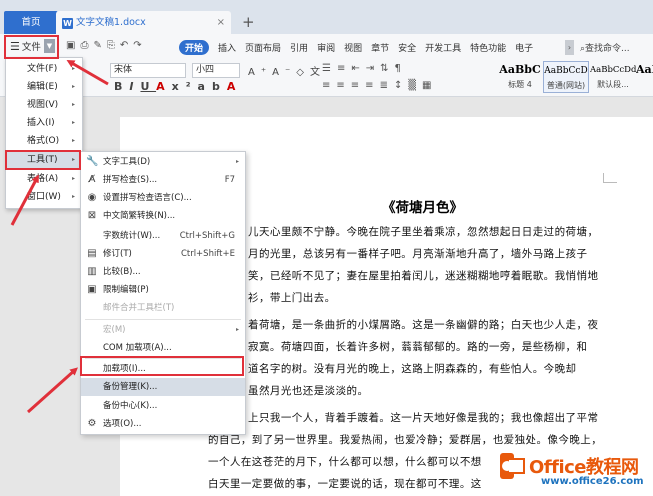 The width and height of the screenshot is (653, 496). Describe the element at coordinates (343, 85) in the screenshot. I see `align-center-icon: ≡` at that location.